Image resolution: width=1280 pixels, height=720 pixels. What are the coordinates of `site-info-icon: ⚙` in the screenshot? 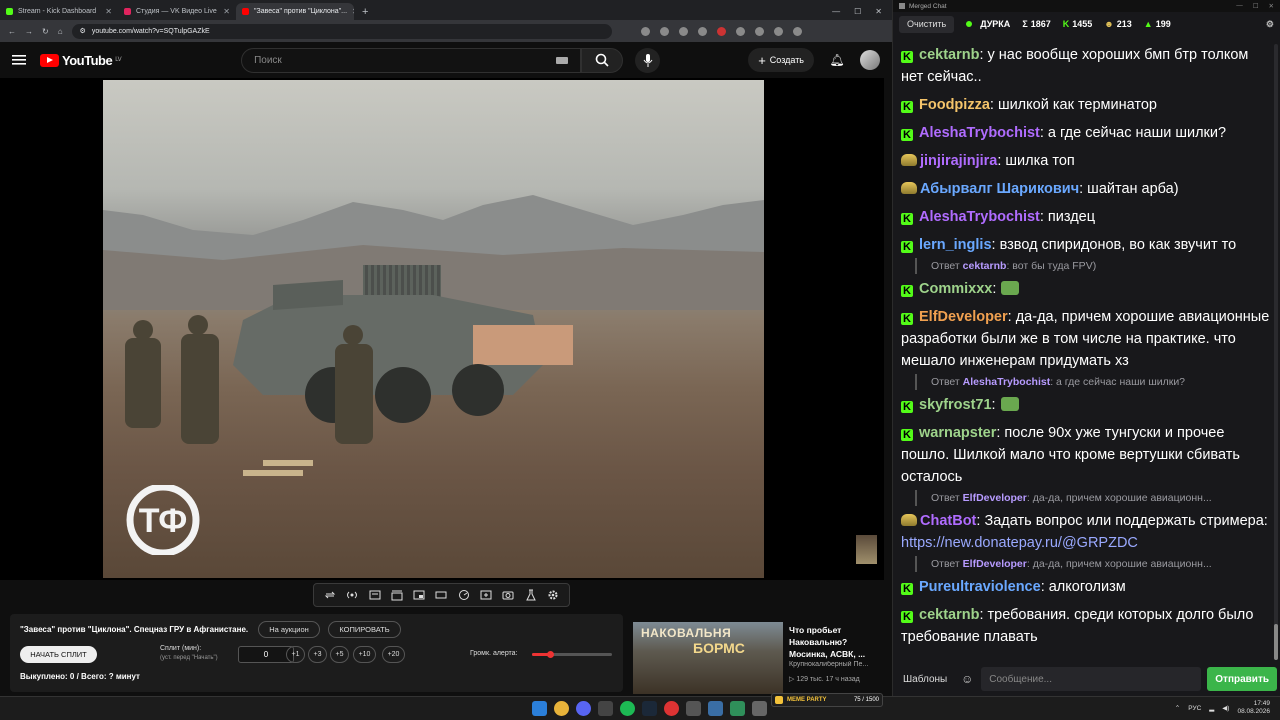 It's located at (83, 31).